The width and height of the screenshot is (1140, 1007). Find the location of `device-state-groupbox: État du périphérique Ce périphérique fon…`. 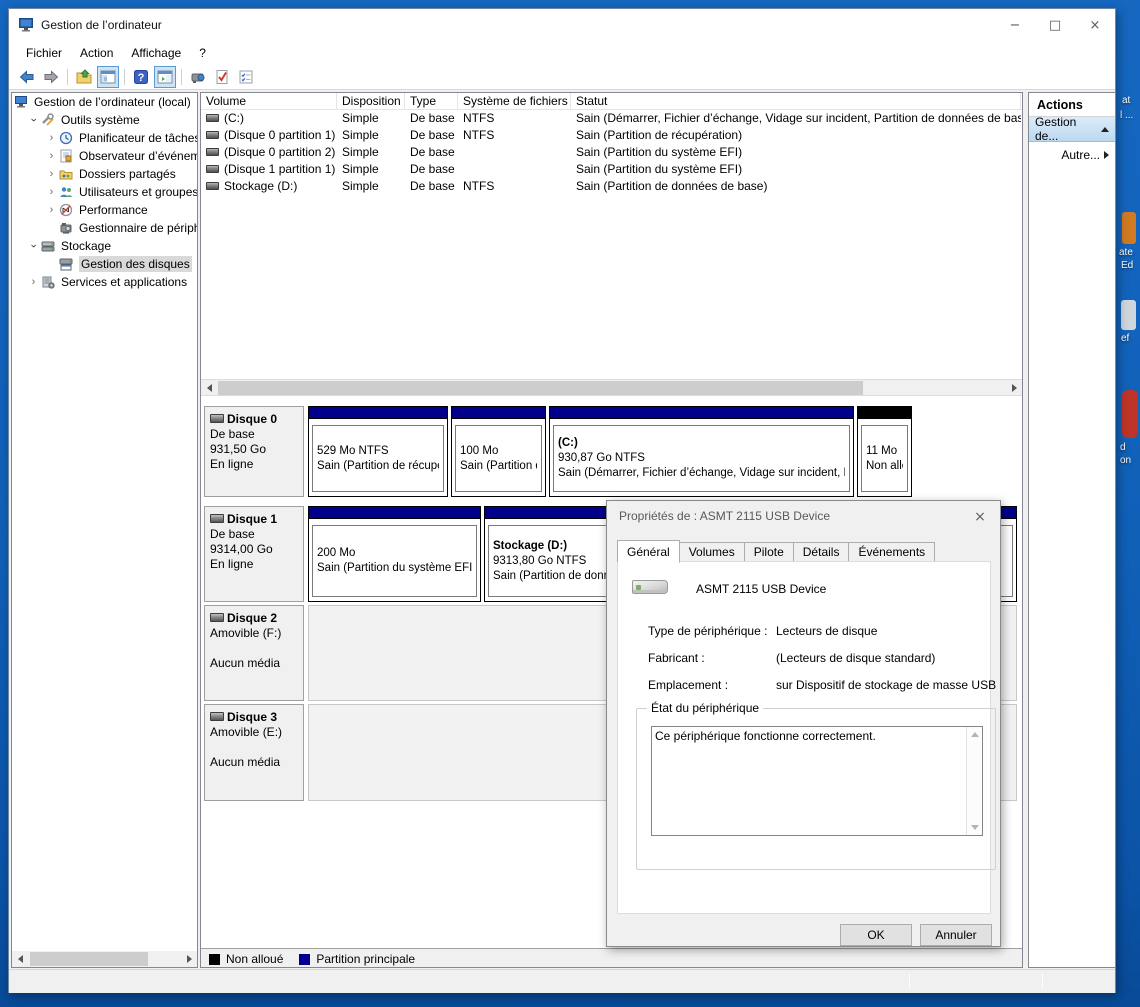

device-state-groupbox: État du périphérique Ce périphérique fon… is located at coordinates (816, 785).